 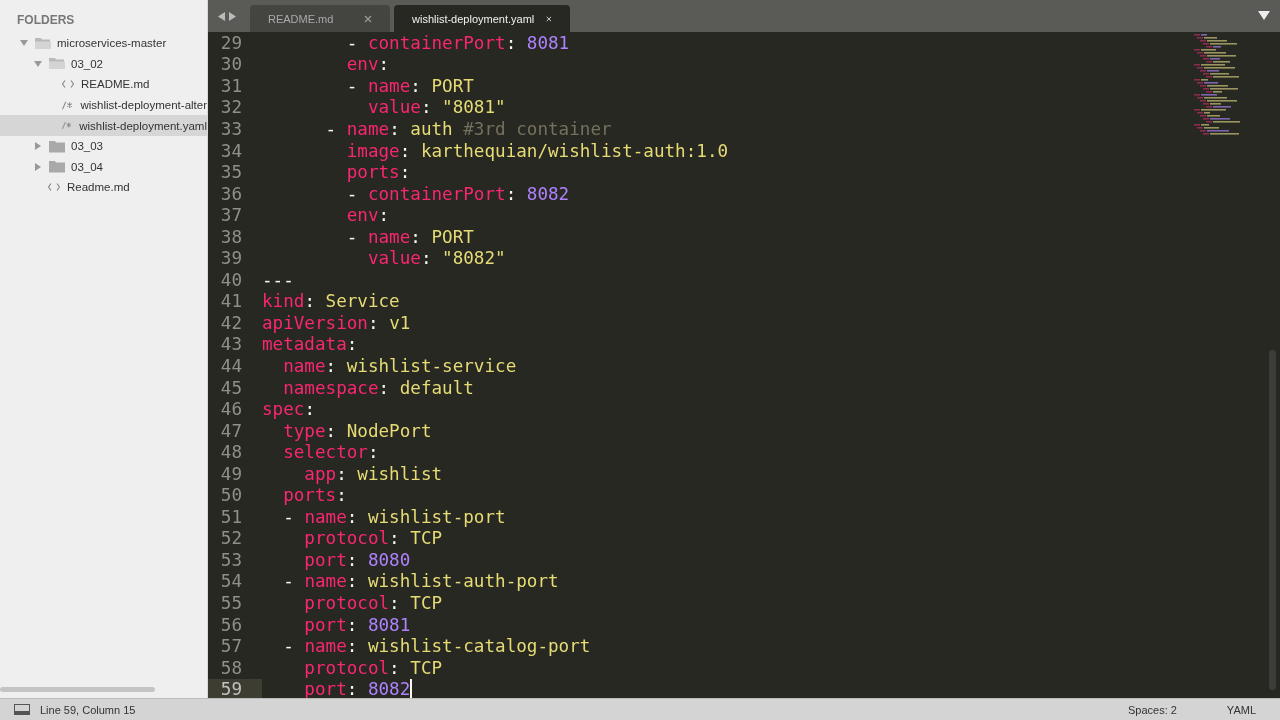 What do you see at coordinates (357, 624) in the screenshot?
I see `code-line: port: 8081` at bounding box center [357, 624].